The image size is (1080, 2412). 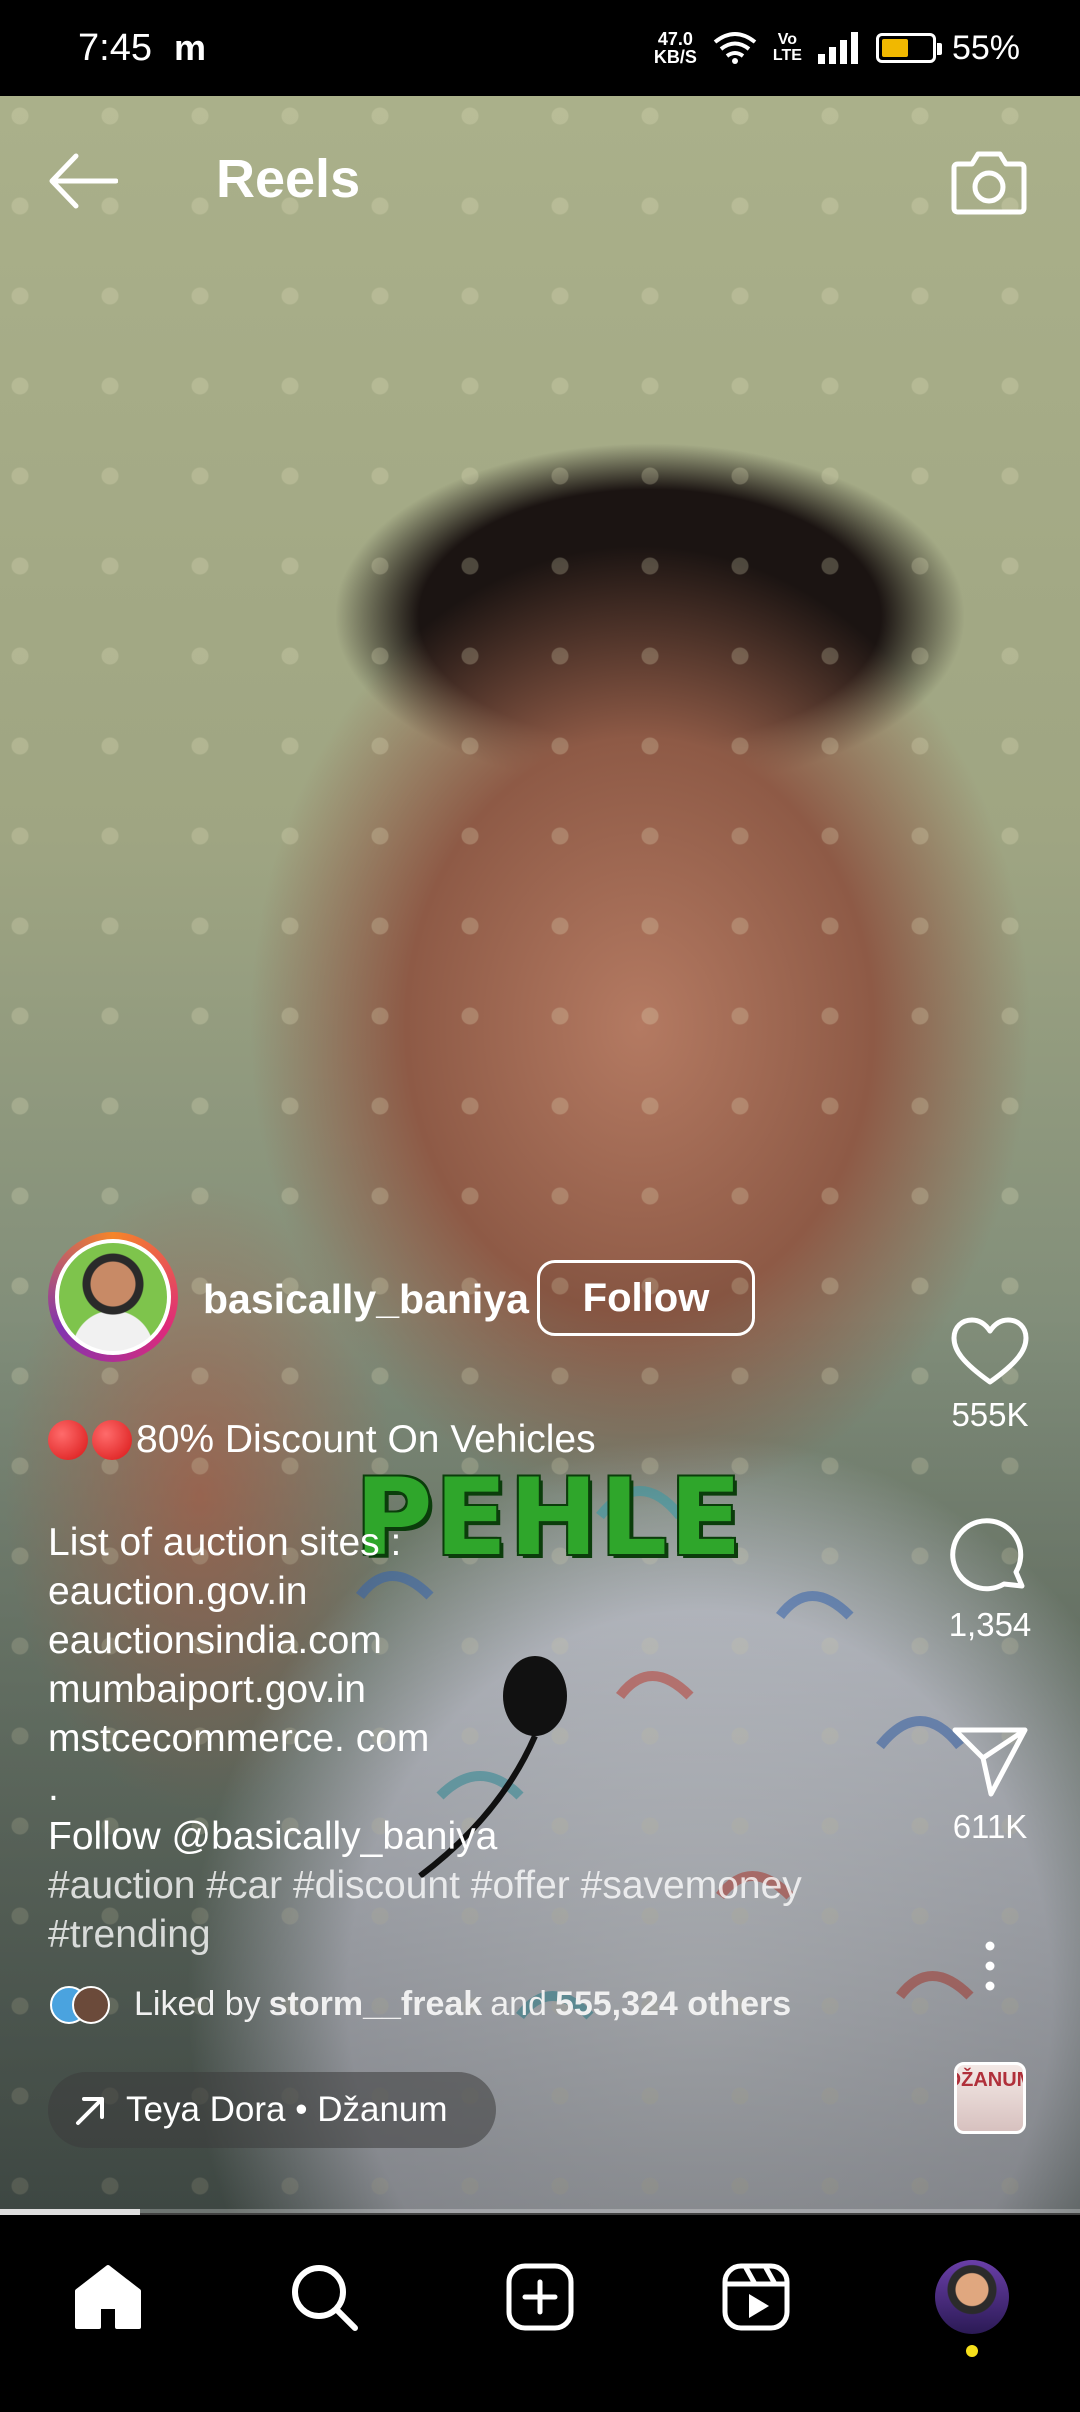 What do you see at coordinates (990, 1624) in the screenshot?
I see `comment-count: 1,354` at bounding box center [990, 1624].